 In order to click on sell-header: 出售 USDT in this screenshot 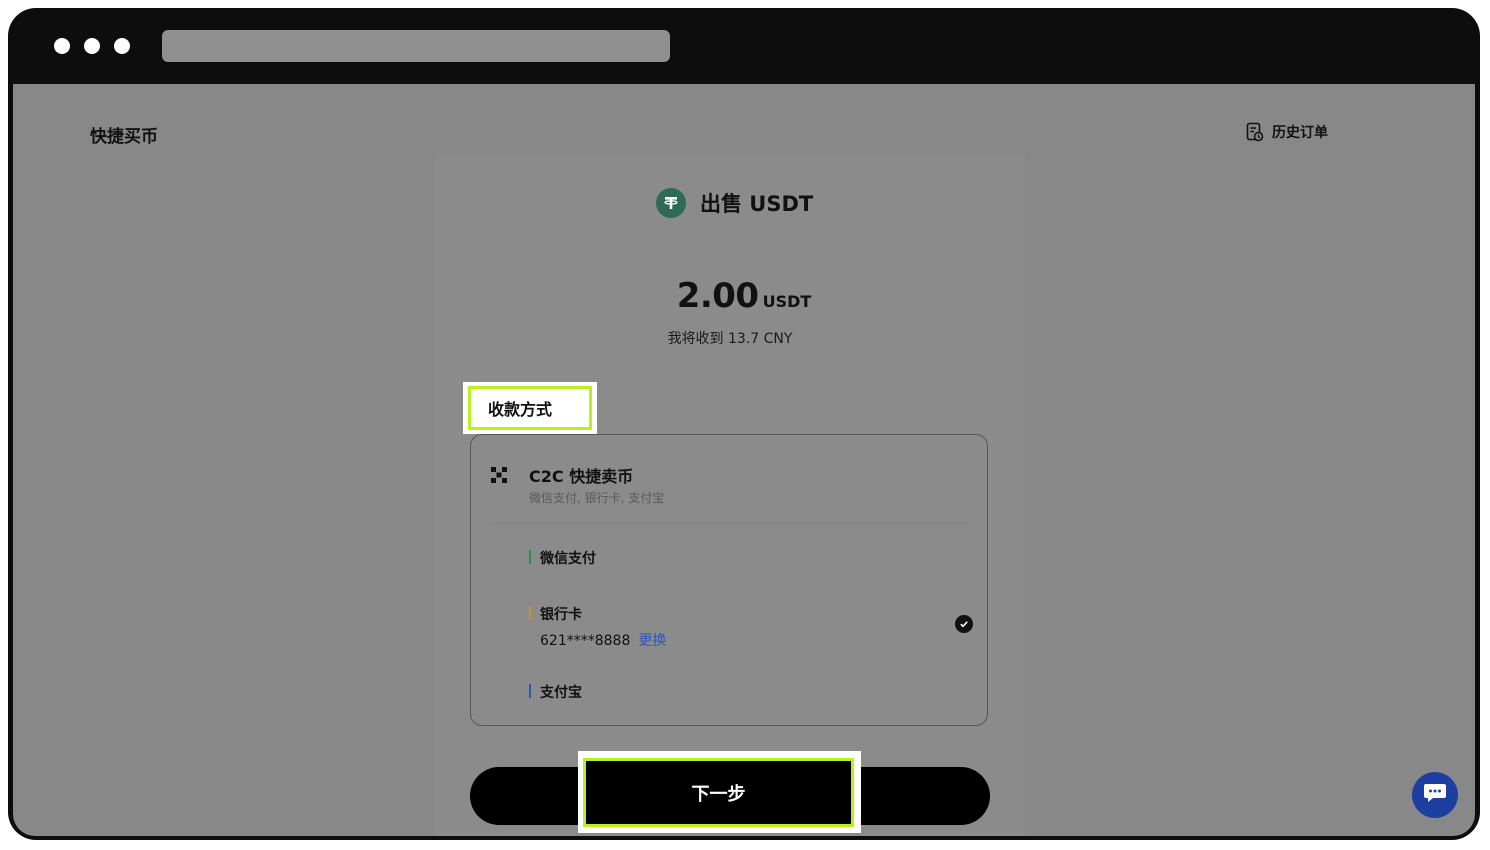, I will do `click(734, 203)`.